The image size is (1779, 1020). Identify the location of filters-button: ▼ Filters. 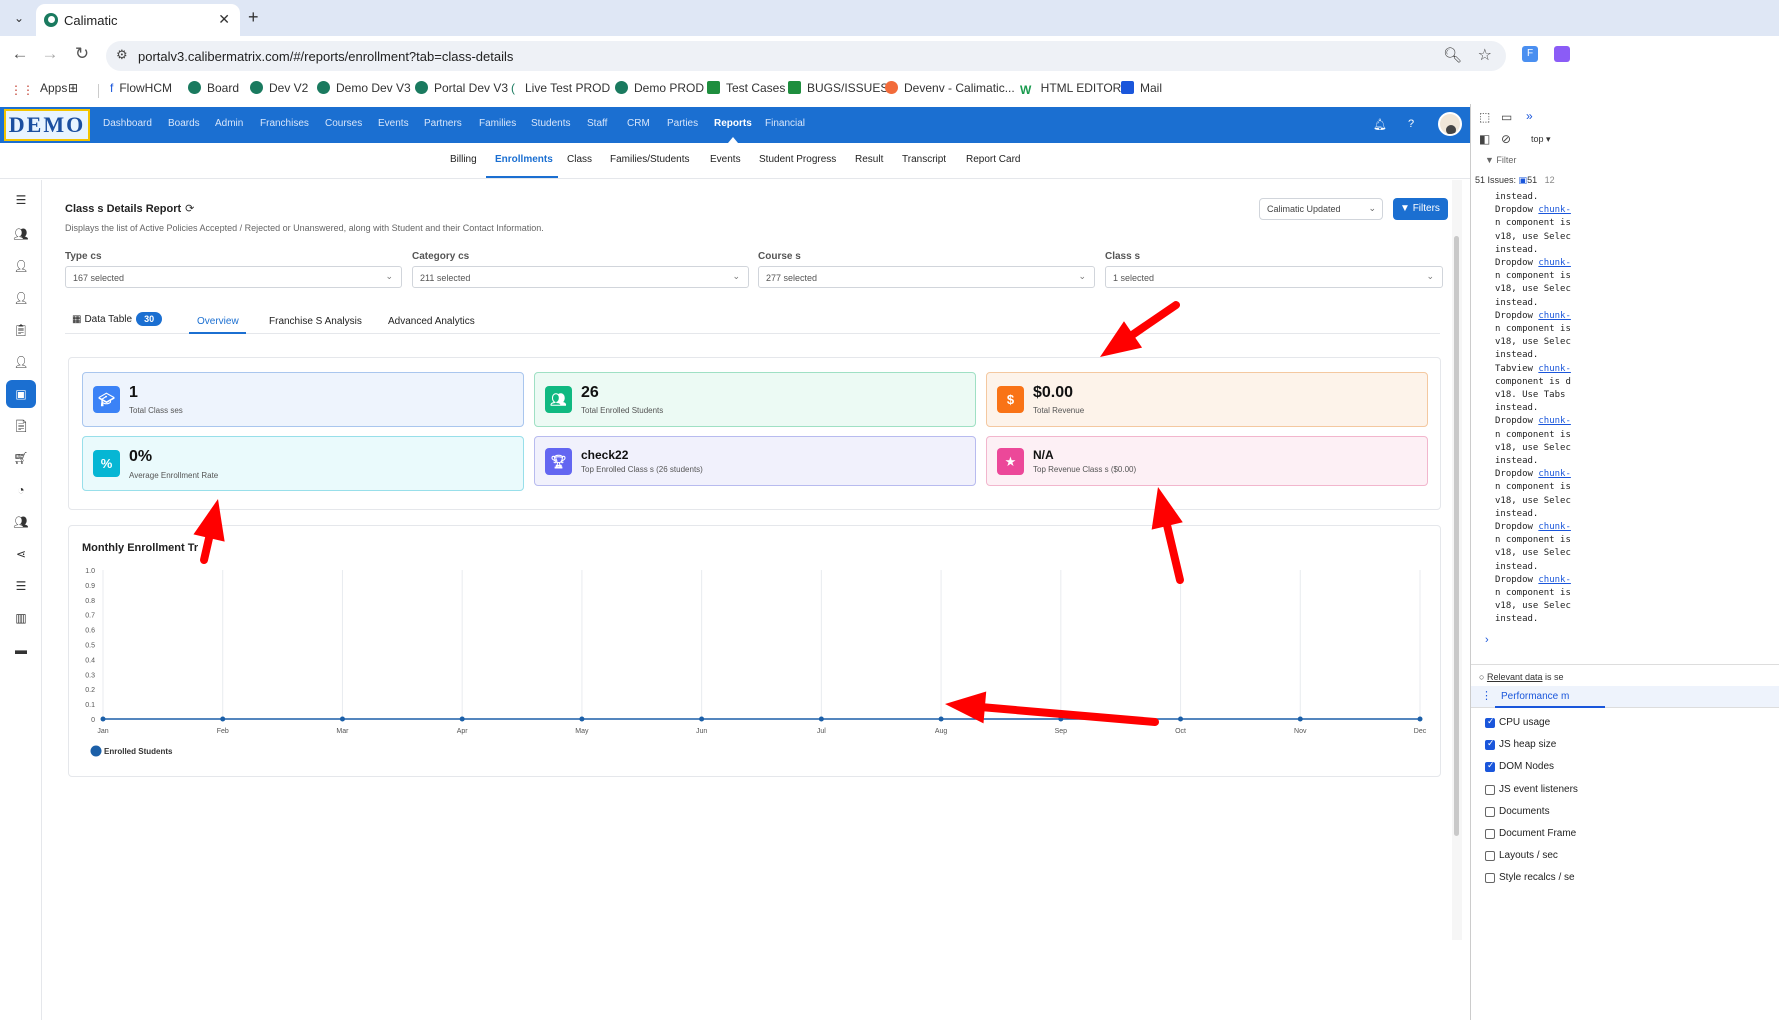
(1420, 209).